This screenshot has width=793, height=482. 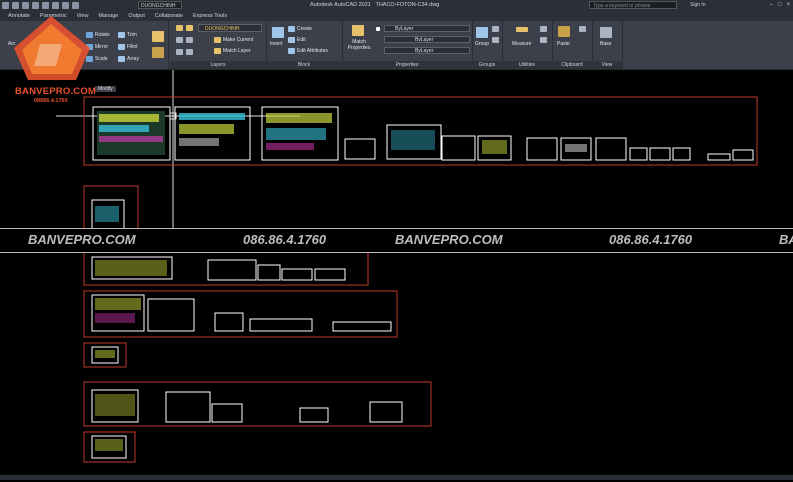 I want to click on insert-icon, so click(x=278, y=32).